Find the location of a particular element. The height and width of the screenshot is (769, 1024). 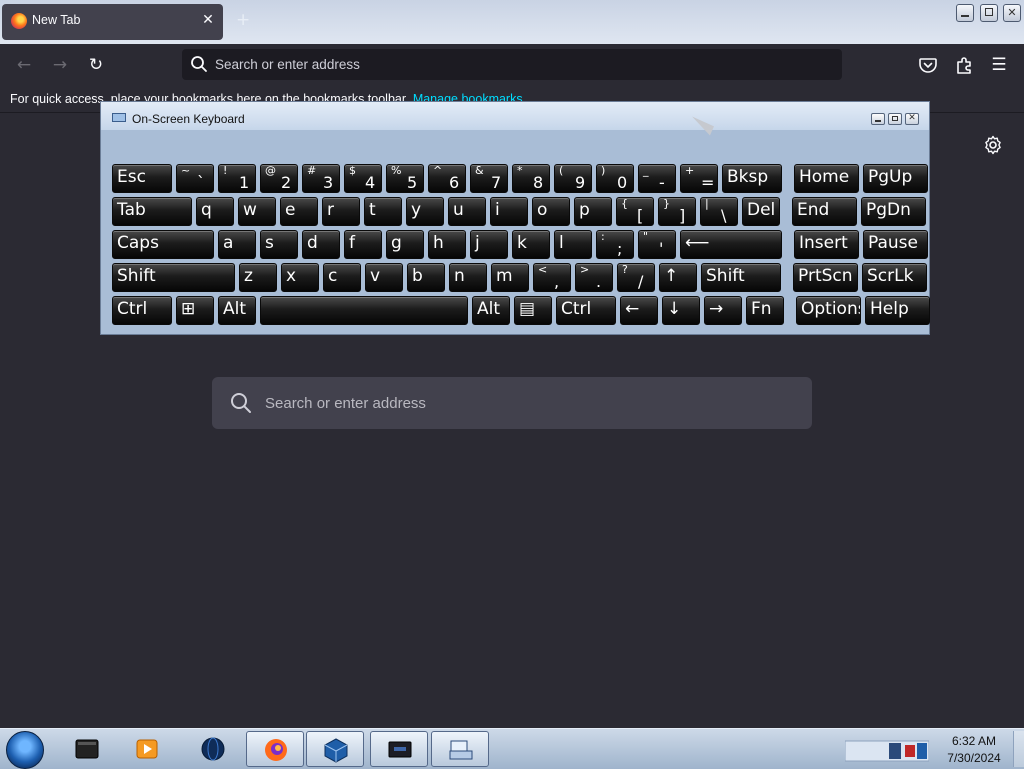

forward-button: → is located at coordinates (60, 65).